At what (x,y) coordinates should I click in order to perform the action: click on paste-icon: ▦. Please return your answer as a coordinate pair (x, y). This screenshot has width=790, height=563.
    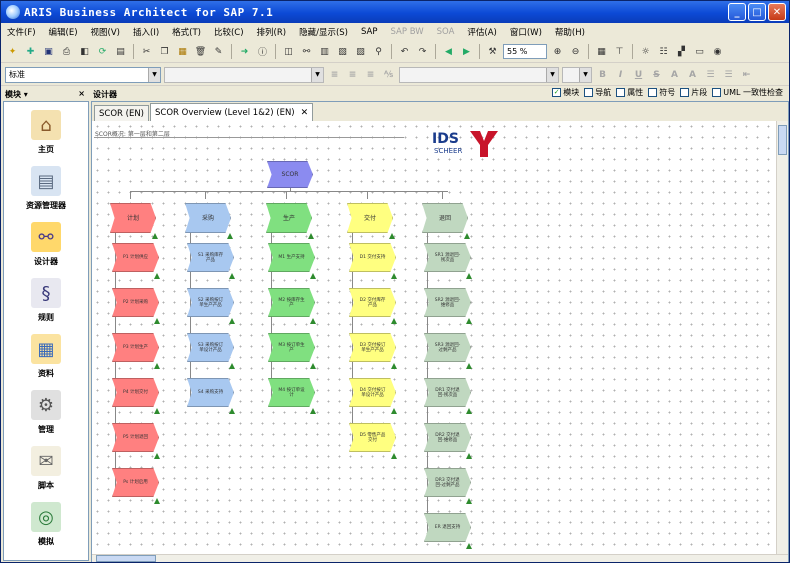
    Looking at the image, I should click on (182, 51).